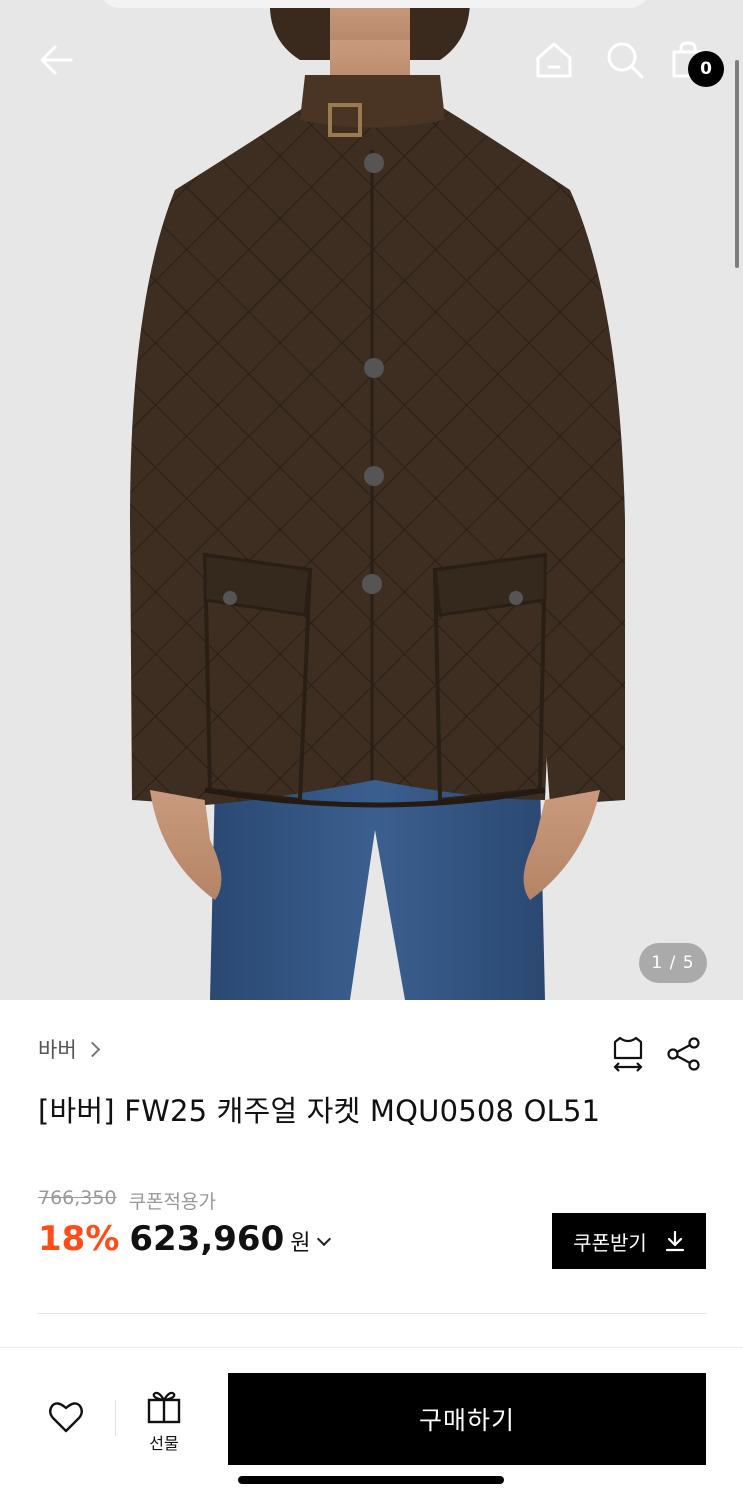 The width and height of the screenshot is (743, 1500). What do you see at coordinates (115, 1418) in the screenshot?
I see `bottom-divider` at bounding box center [115, 1418].